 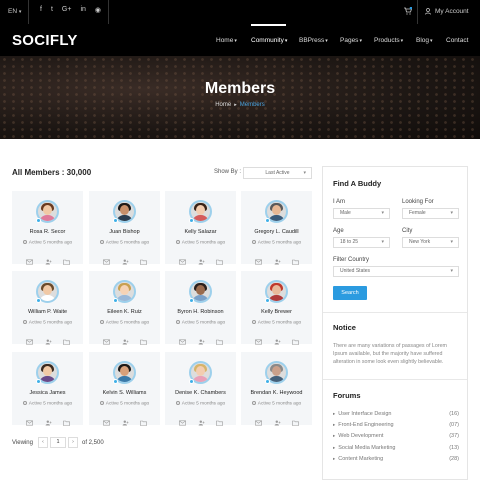 What do you see at coordinates (269, 40) in the screenshot?
I see `nav-item-community: Community▾` at bounding box center [269, 40].